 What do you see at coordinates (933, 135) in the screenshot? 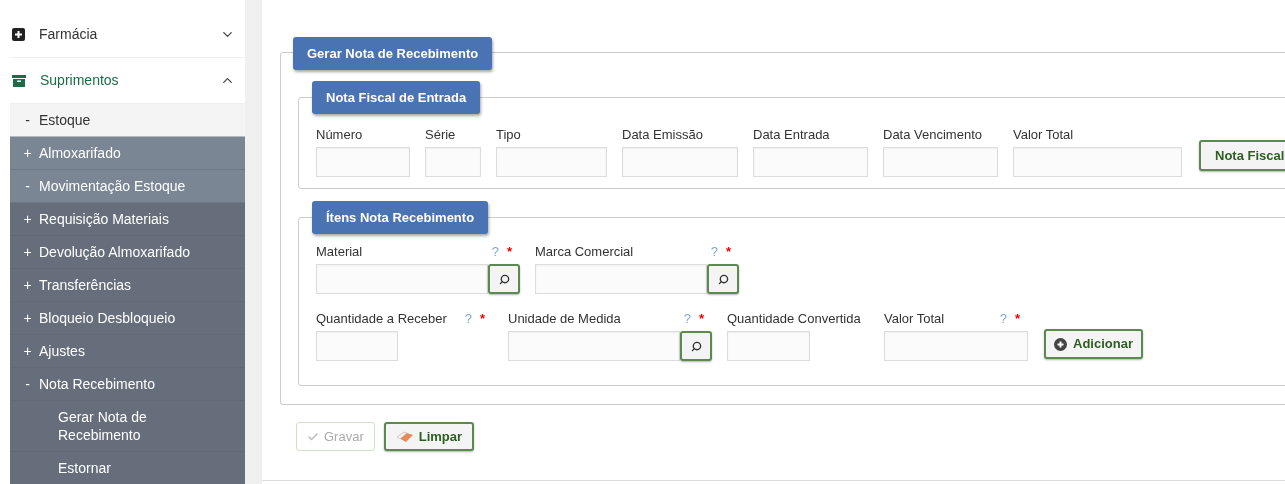
I see `field-label: Data Vencimento` at bounding box center [933, 135].